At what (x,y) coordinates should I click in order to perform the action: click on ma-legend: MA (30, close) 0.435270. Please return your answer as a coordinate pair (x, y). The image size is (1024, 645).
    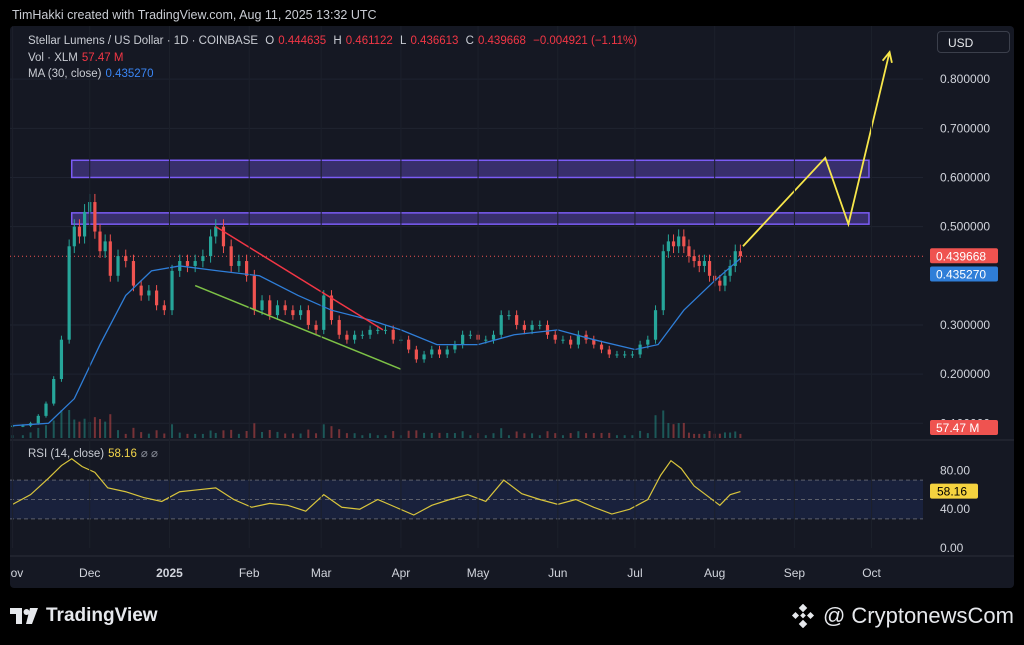
    Looking at the image, I should click on (92, 74).